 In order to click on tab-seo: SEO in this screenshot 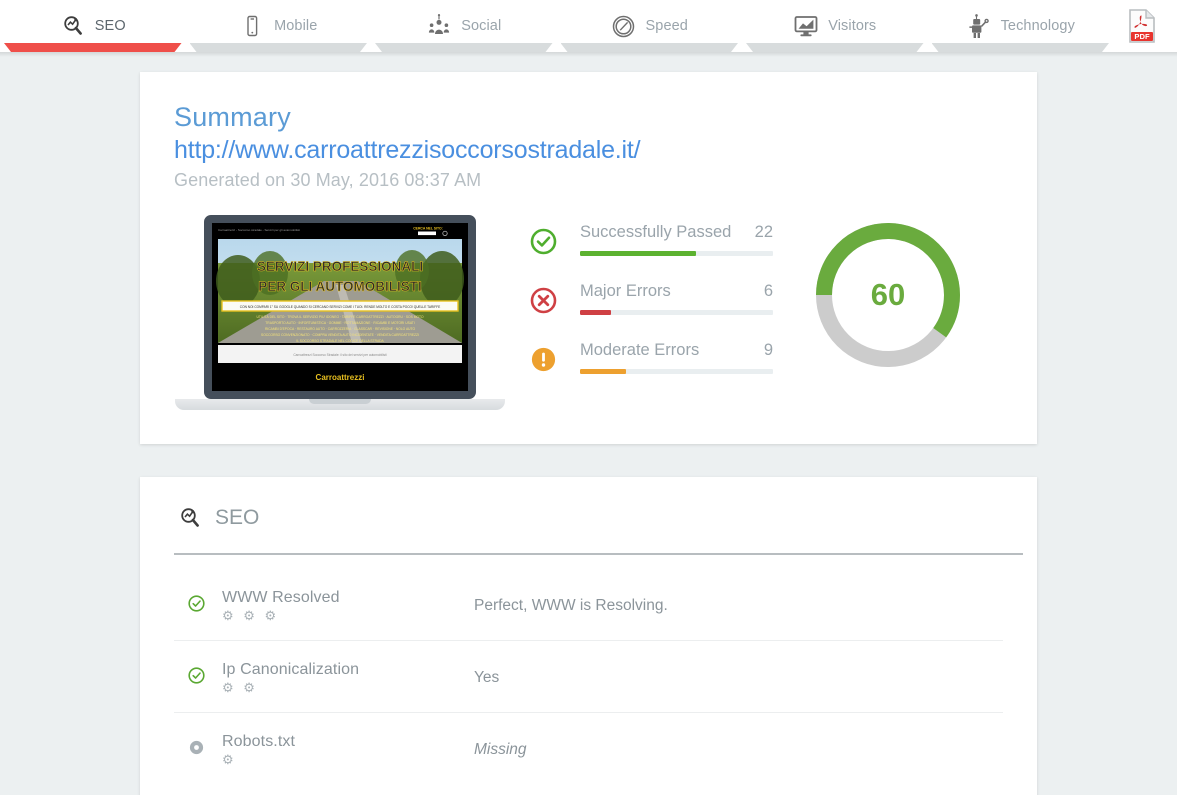, I will do `click(93, 26)`.